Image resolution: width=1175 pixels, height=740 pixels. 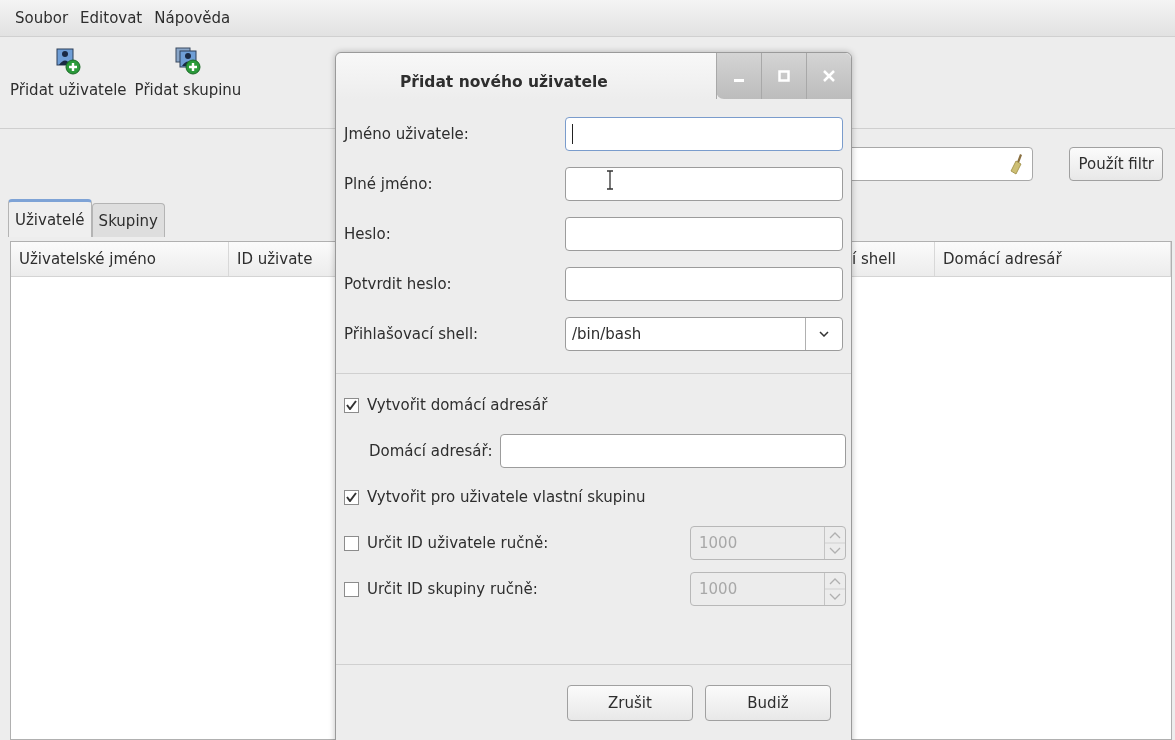 I want to click on toolbar-button: Přidat uživatele, so click(x=68, y=73).